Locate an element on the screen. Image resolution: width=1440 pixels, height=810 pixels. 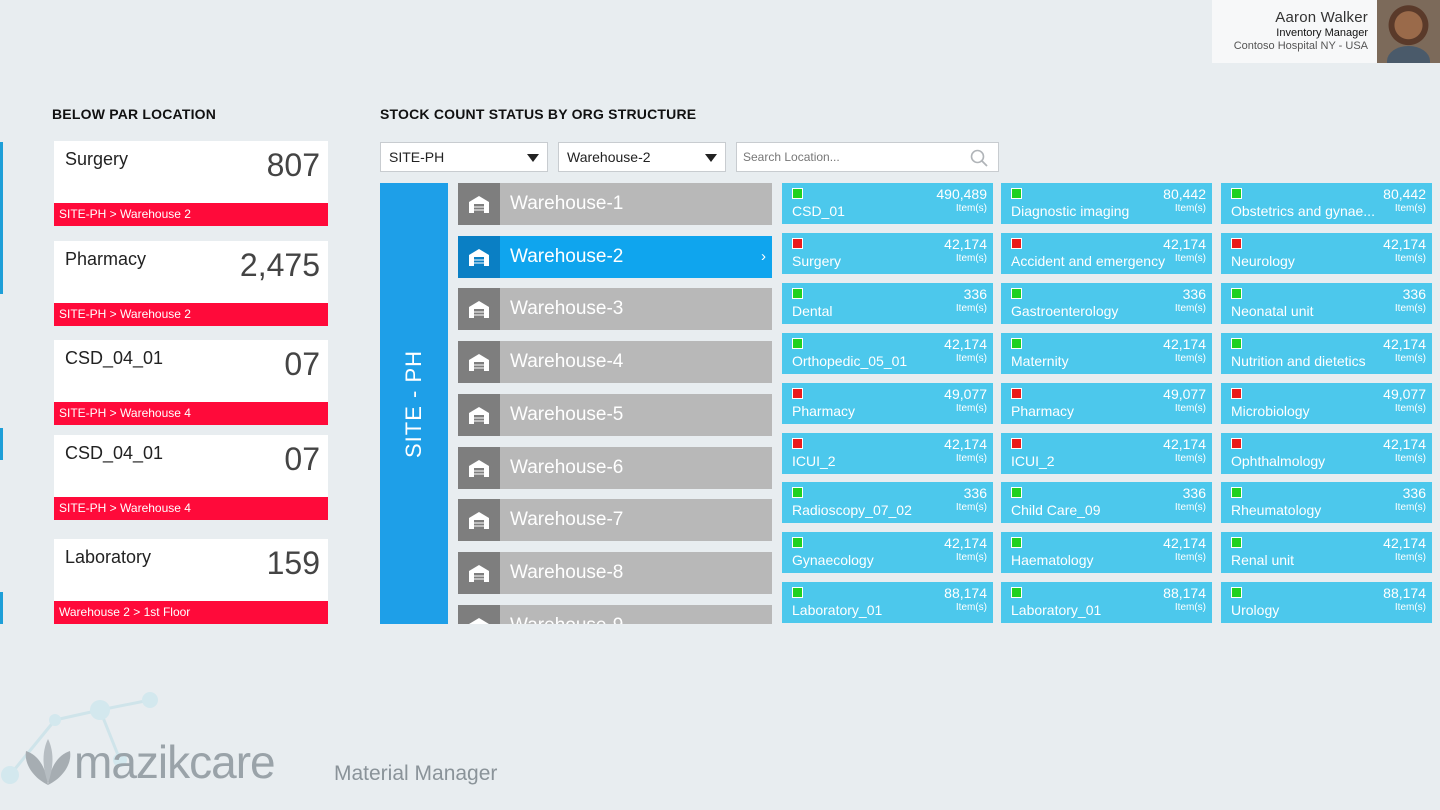
par-location-name: Laboratory is located at coordinates (108, 557).